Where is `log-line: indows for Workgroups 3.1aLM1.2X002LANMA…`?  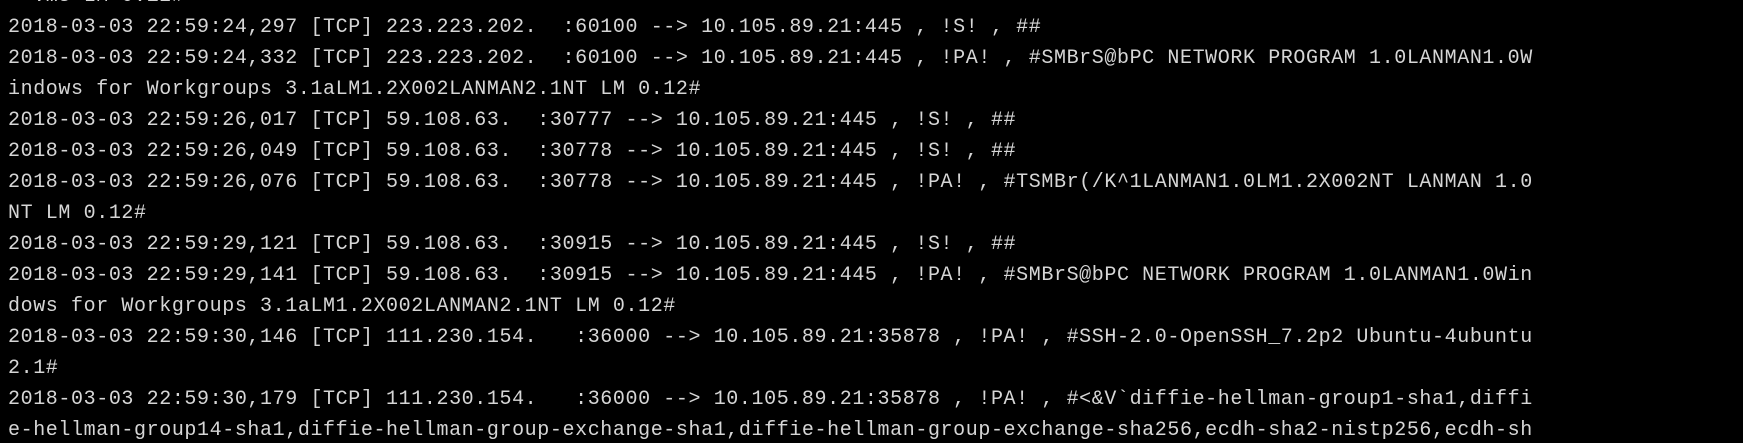
log-line: indows for Workgroups 3.1aLM1.2X002LANMA… is located at coordinates (355, 89).